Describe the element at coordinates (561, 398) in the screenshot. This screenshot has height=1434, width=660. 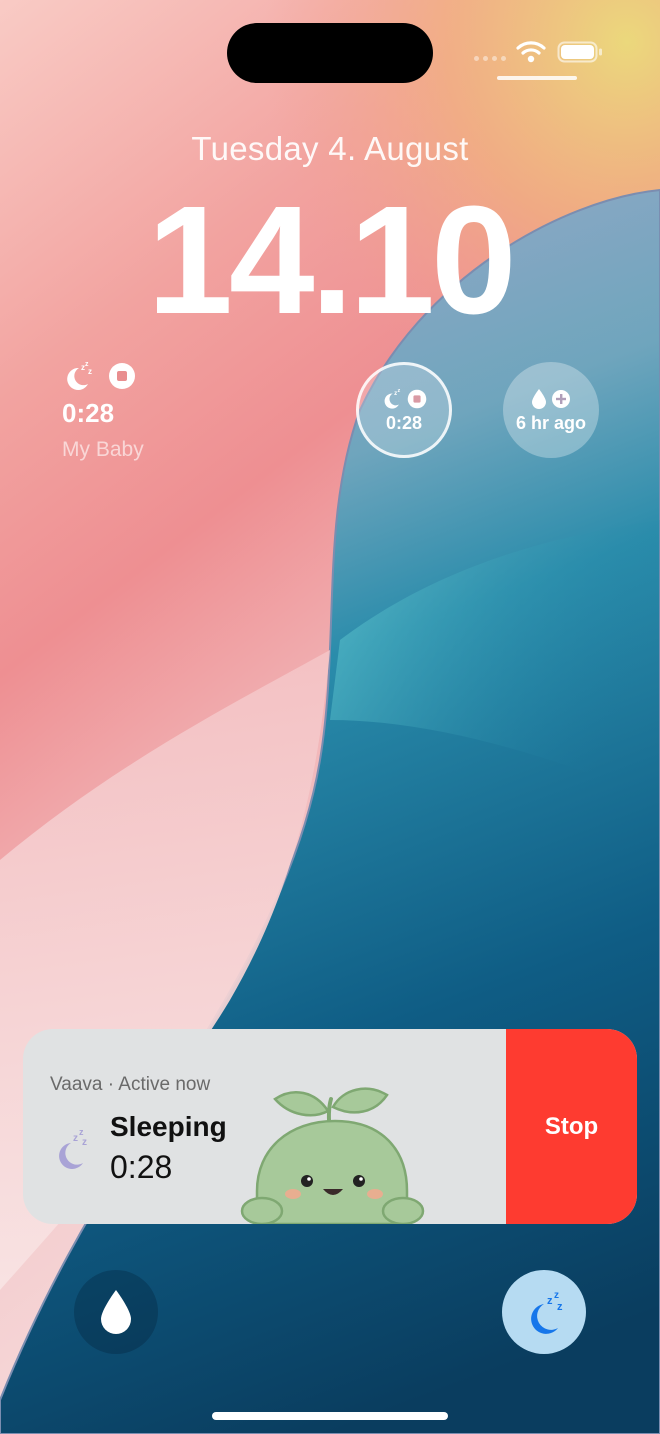
I see `plus-icon` at that location.